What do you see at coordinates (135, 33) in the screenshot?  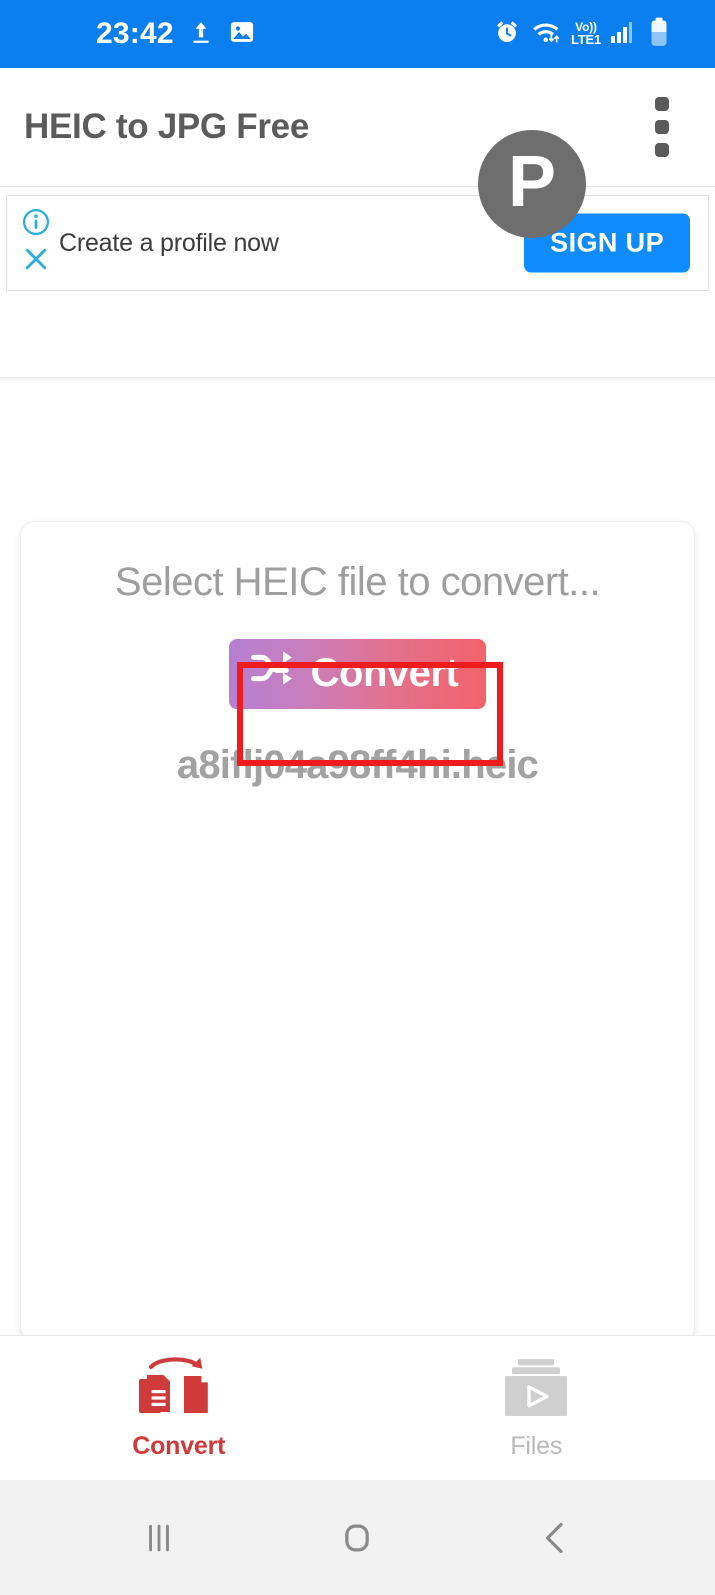 I see `status-clock: 23:42` at bounding box center [135, 33].